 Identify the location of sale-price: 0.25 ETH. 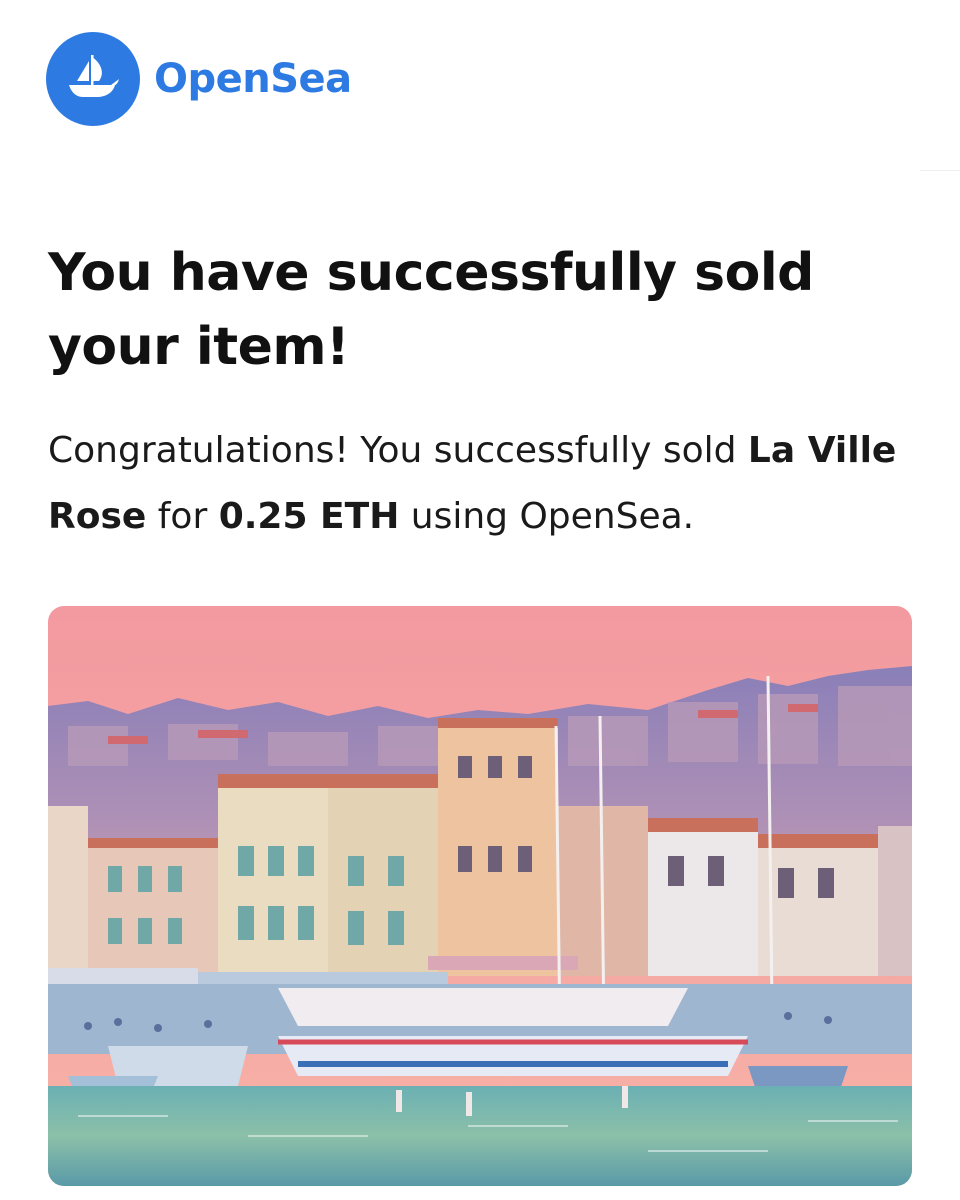
(309, 516).